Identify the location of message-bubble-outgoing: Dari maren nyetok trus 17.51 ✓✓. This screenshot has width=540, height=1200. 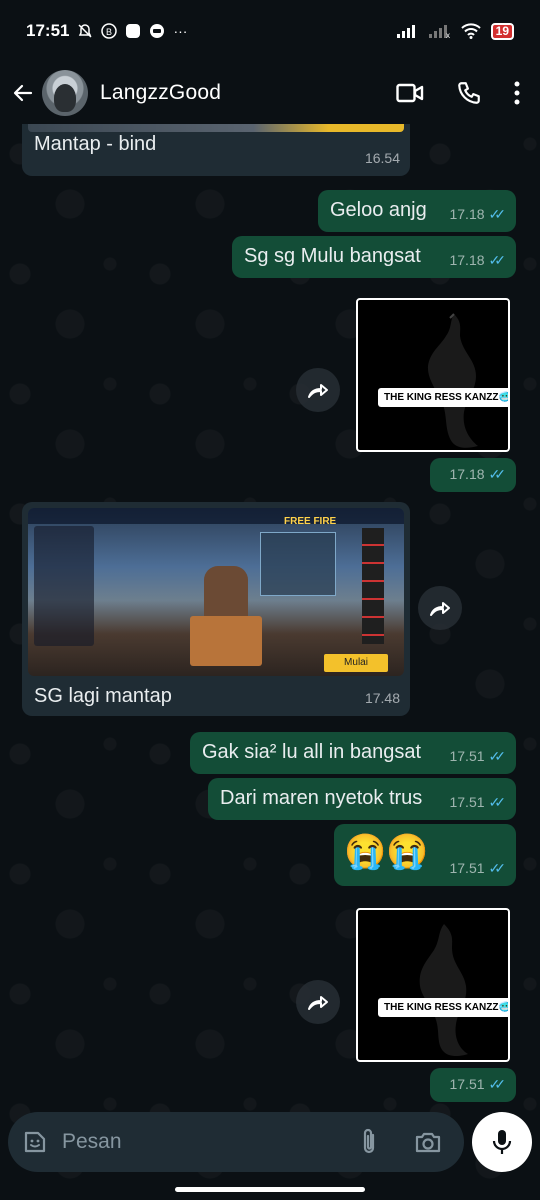
(362, 799).